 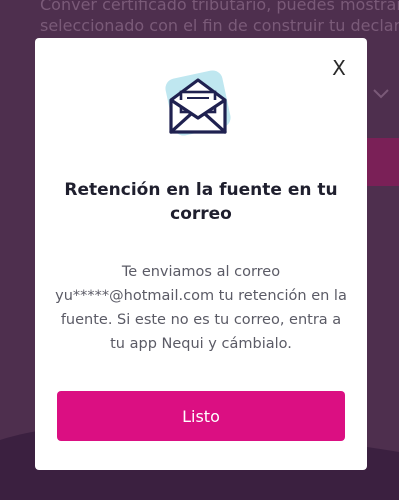 I want to click on envelope-letter-icon, so click(x=198, y=103).